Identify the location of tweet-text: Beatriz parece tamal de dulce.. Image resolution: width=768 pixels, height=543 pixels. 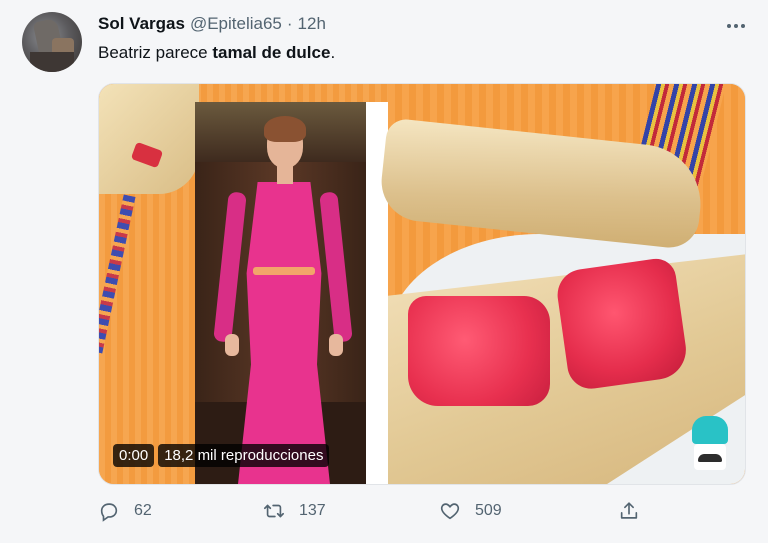
(216, 53).